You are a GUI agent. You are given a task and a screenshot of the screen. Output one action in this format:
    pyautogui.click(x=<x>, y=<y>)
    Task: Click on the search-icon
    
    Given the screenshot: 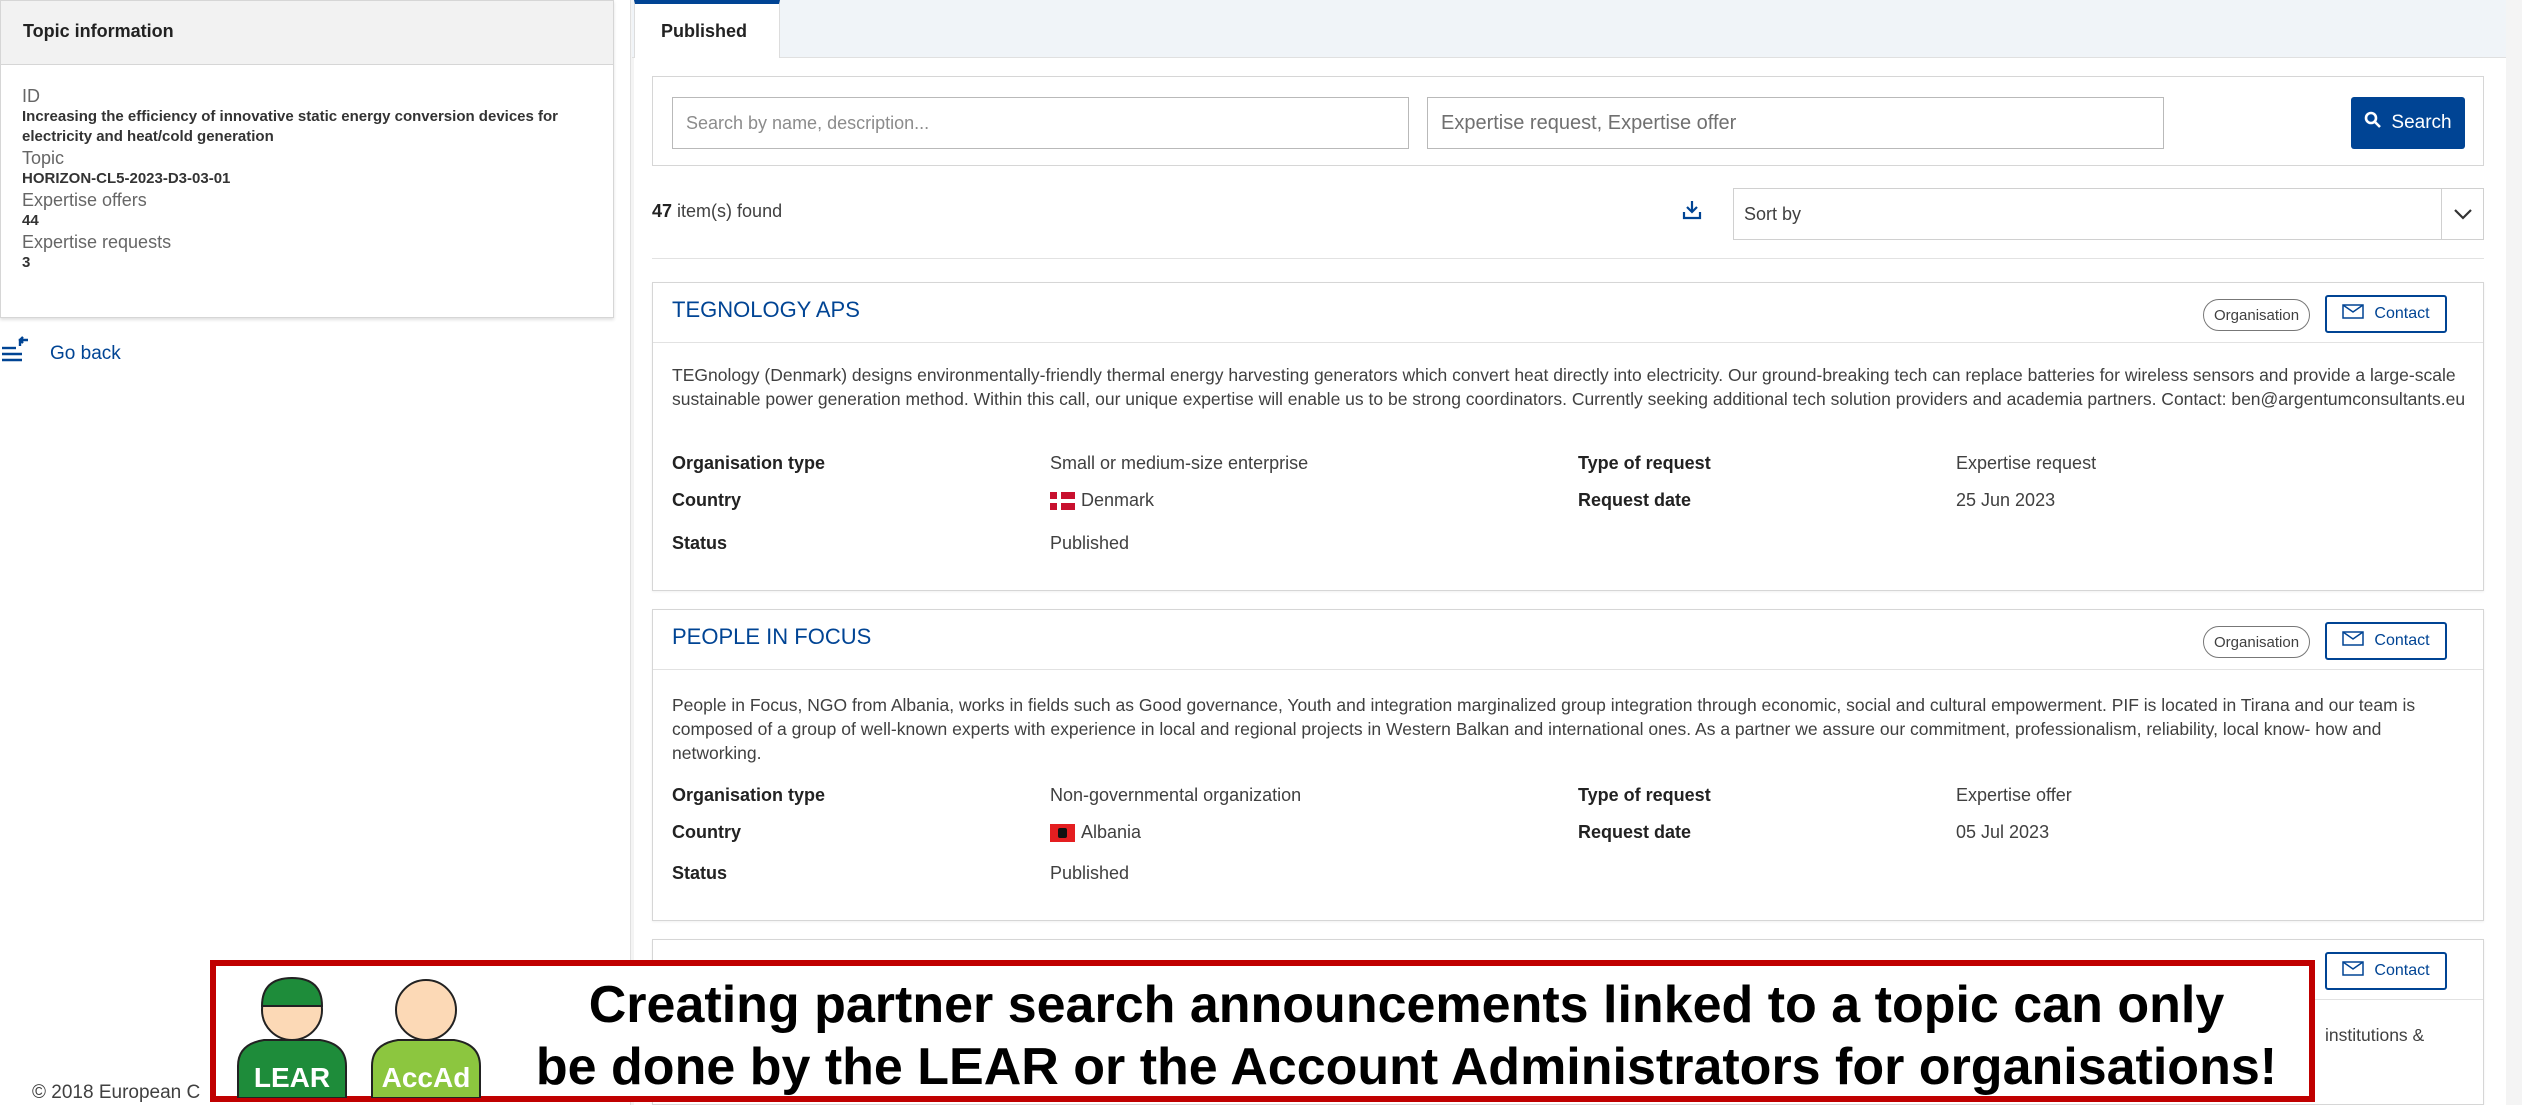 What is the action you would take?
    pyautogui.click(x=2373, y=123)
    